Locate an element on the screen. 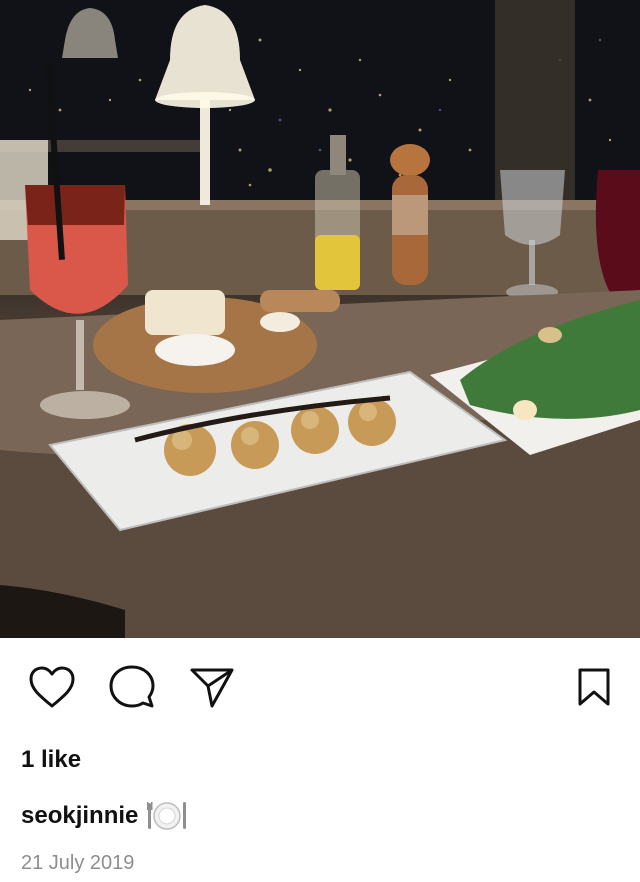  save-button is located at coordinates (594, 687).